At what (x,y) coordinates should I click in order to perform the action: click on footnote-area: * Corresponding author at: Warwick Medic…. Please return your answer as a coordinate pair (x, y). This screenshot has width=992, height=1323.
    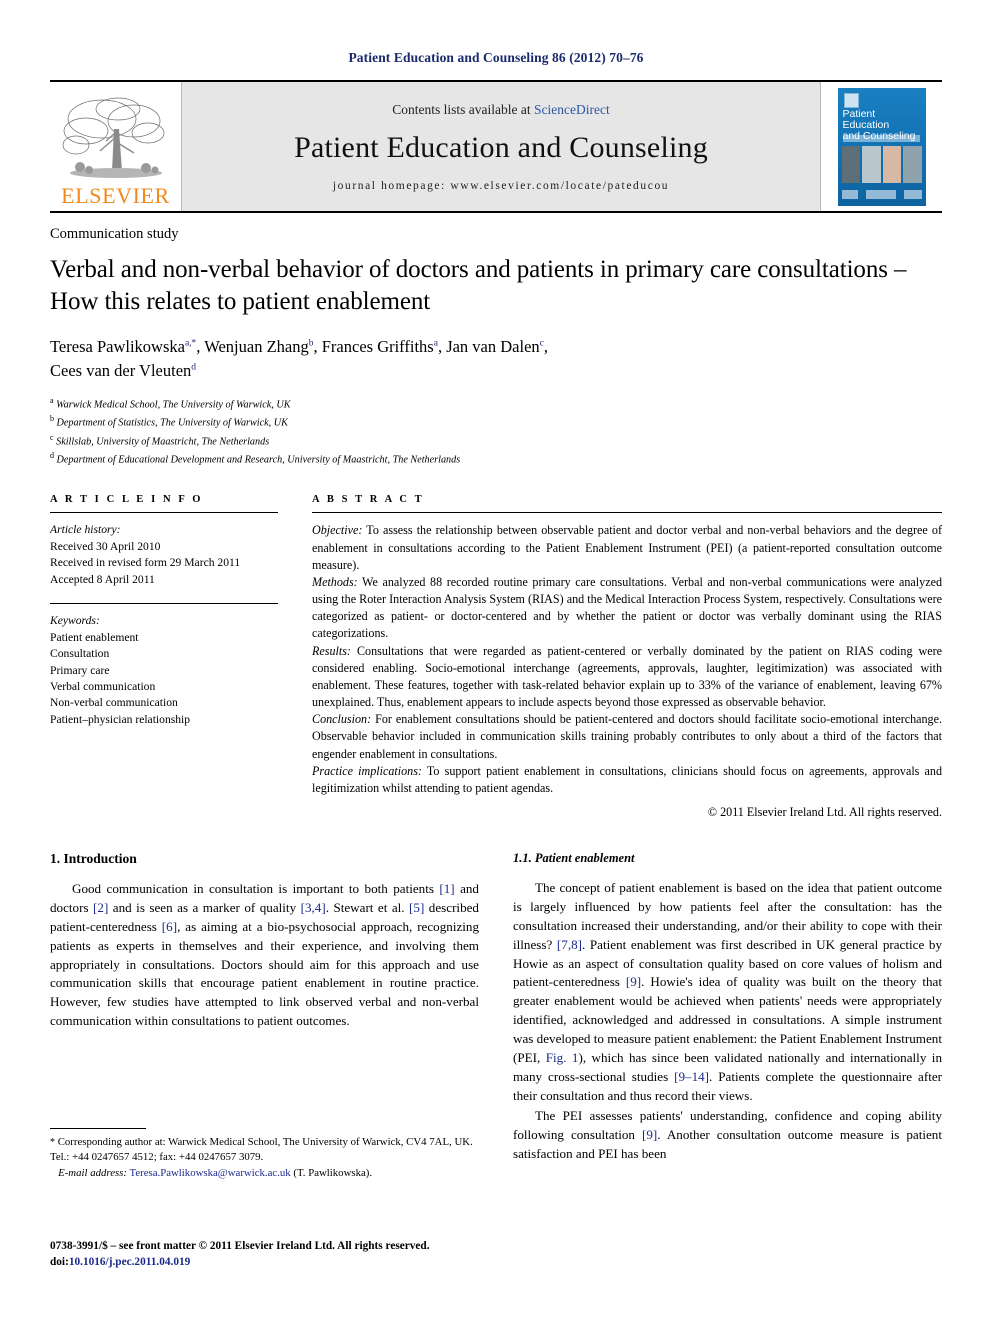
    Looking at the image, I should click on (264, 1154).